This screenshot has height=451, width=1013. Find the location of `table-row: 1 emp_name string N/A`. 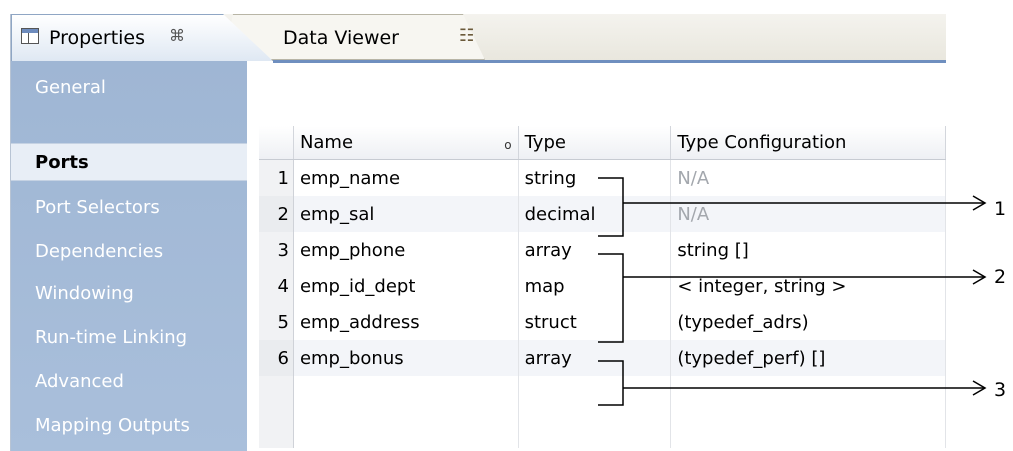

table-row: 1 emp_name string N/A is located at coordinates (602, 177).